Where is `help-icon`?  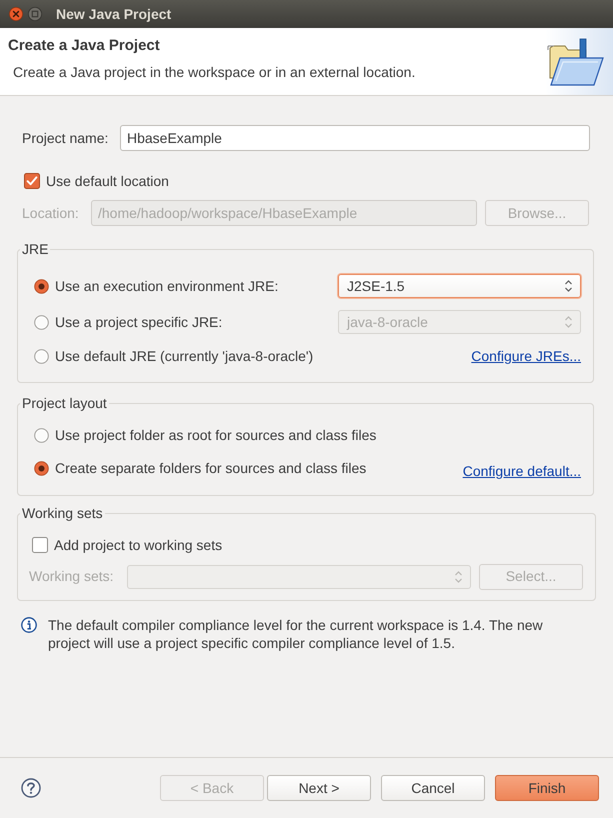
help-icon is located at coordinates (31, 788).